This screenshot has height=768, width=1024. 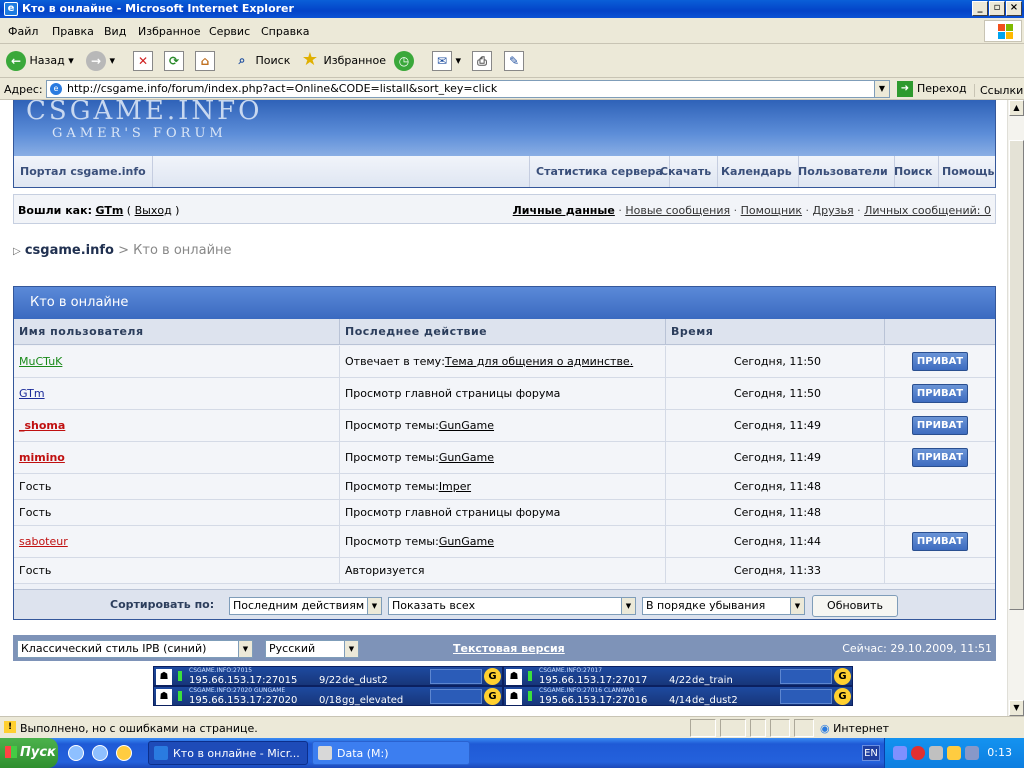 What do you see at coordinates (1016, 708) in the screenshot?
I see `scroll-down-icon: ▼` at bounding box center [1016, 708].